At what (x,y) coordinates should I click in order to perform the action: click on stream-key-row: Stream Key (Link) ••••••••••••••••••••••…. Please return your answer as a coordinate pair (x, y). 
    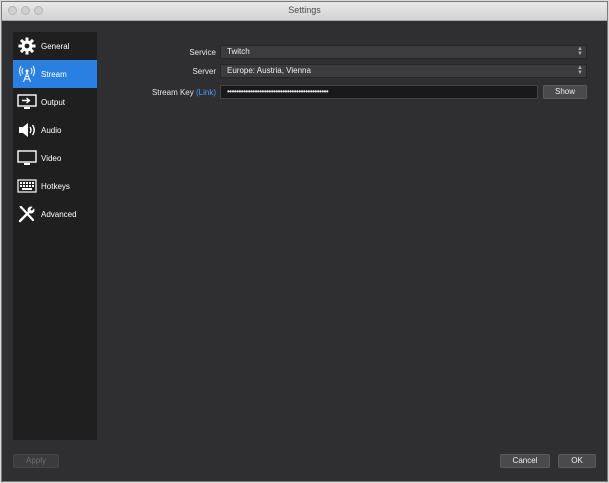
    Looking at the image, I should click on (352, 93).